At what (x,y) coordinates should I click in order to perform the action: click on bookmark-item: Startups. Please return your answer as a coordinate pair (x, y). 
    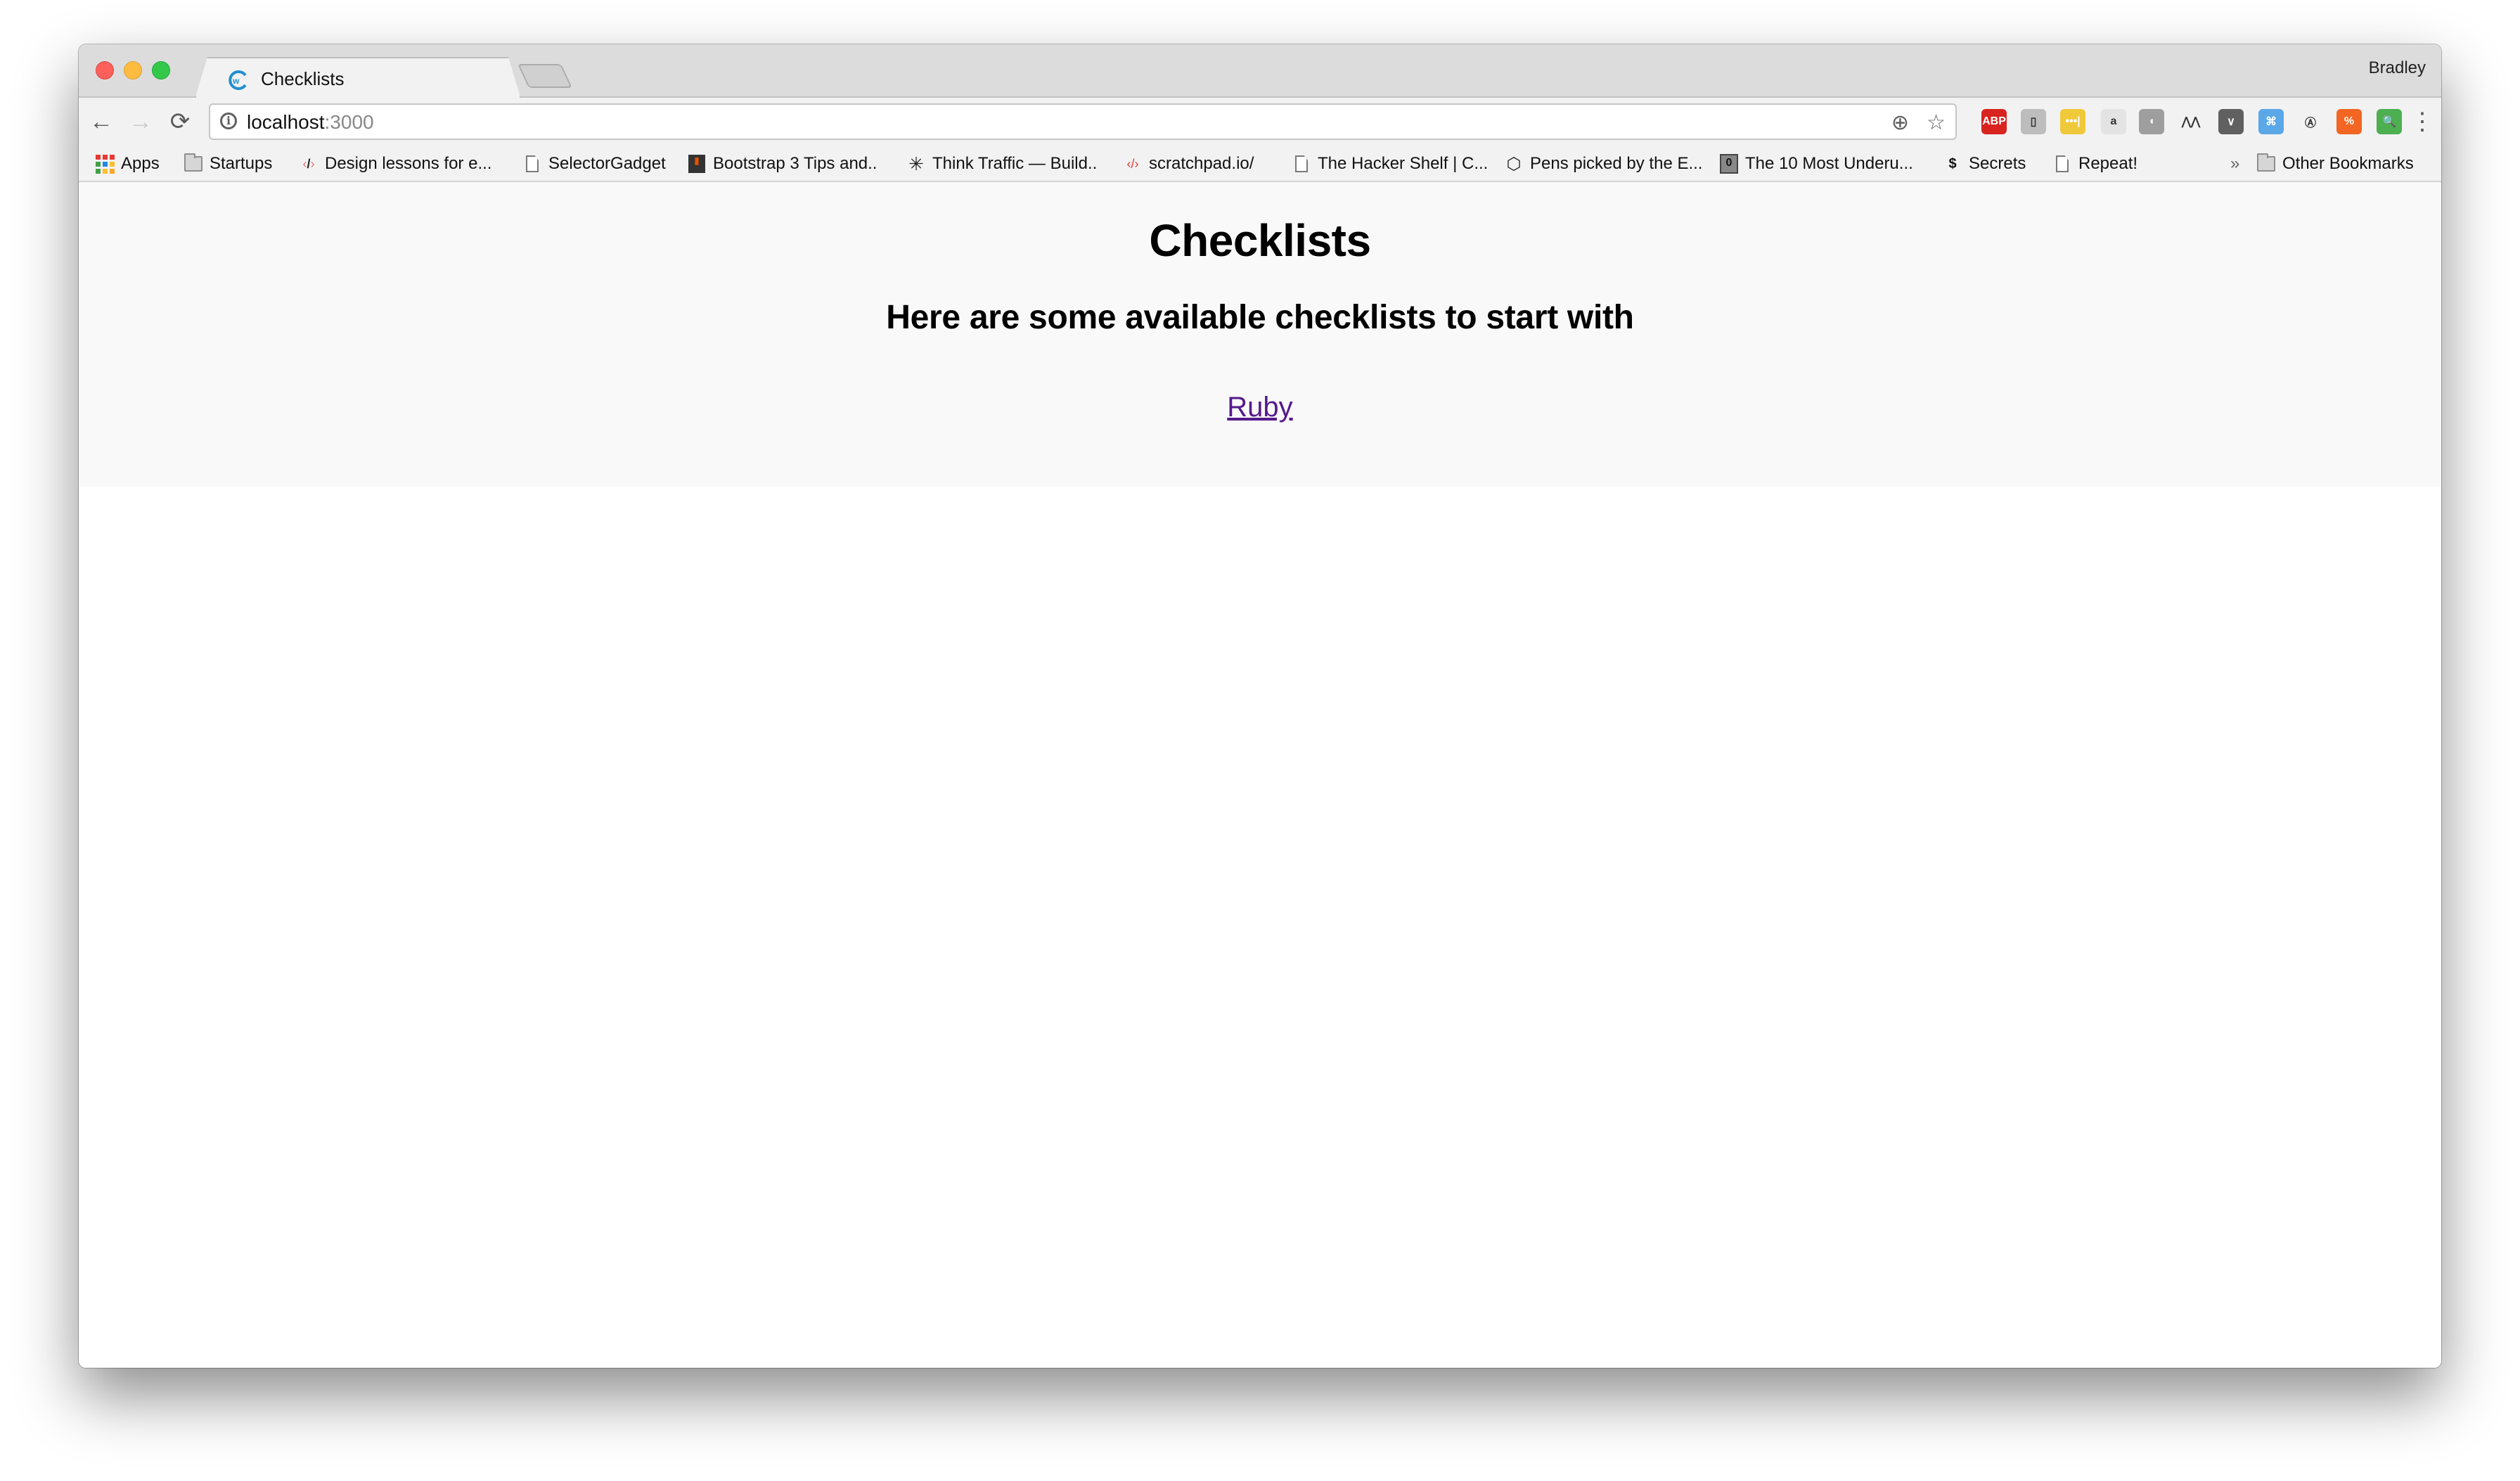
    Looking at the image, I should click on (229, 163).